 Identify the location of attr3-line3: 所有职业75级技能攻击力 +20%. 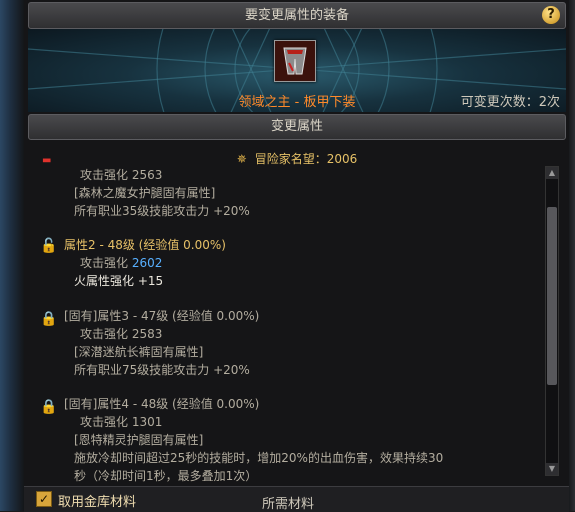
(162, 370).